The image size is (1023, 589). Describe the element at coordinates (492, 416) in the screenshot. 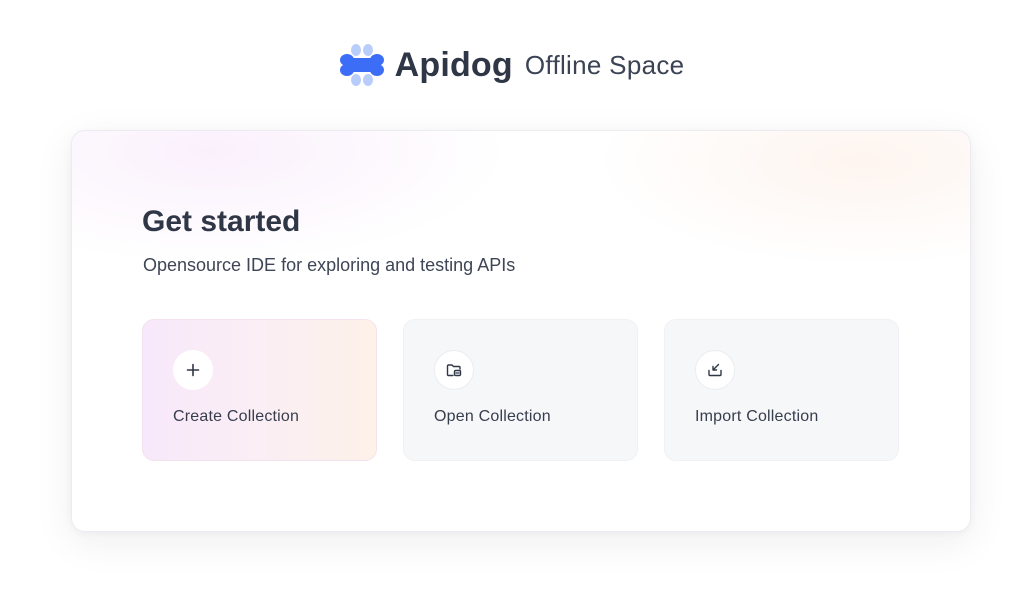

I see `open-collection-label: Open Collection` at that location.